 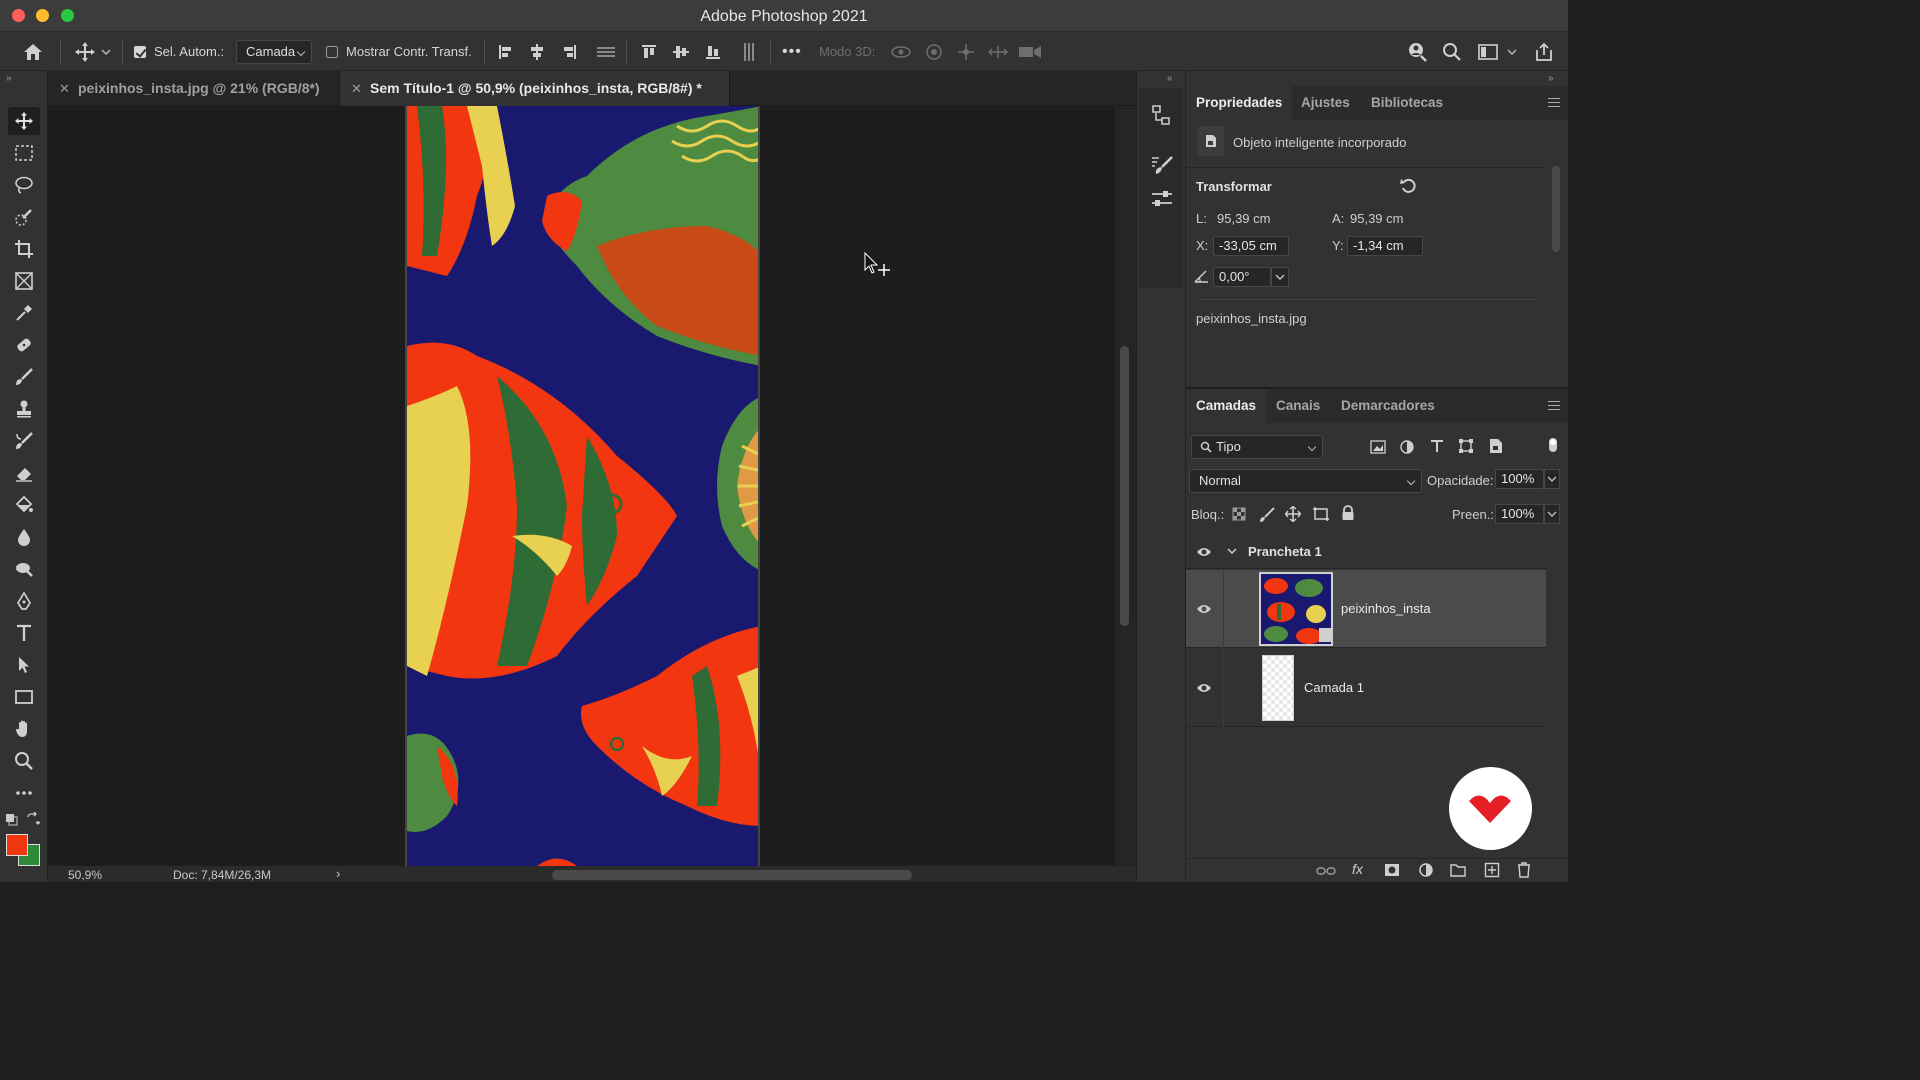 What do you see at coordinates (274, 51) in the screenshot?
I see `auto-select-target-dropdown: Camada` at bounding box center [274, 51].